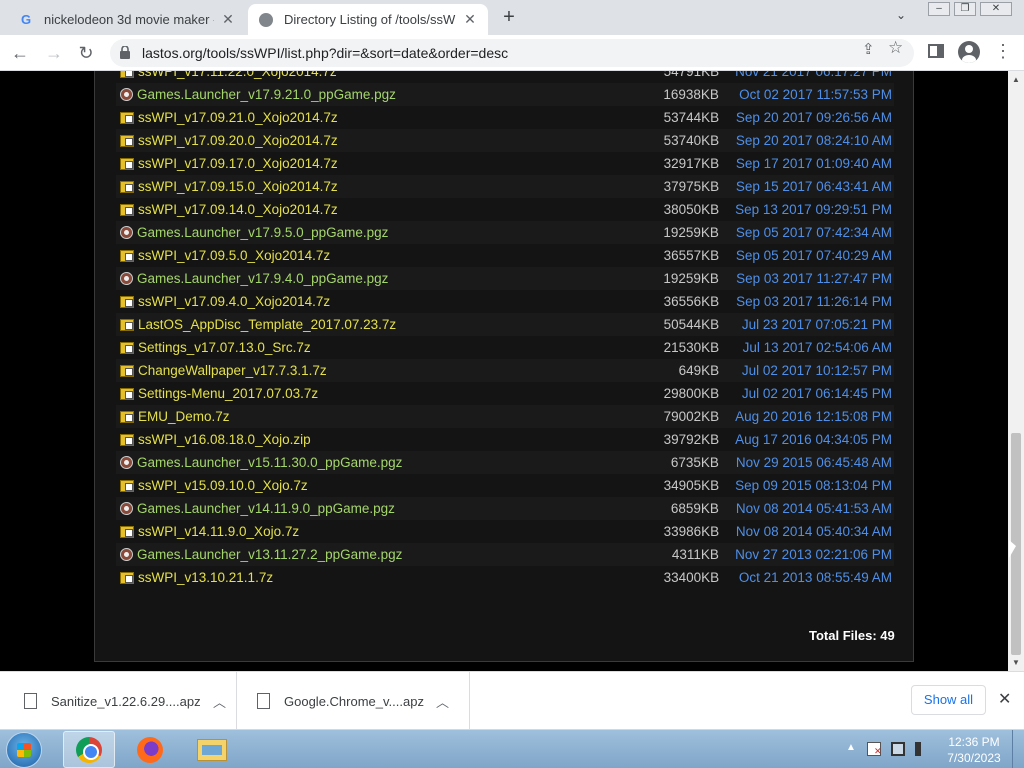  I want to click on file-name-link: ssWPI_v15.09.10.0_Xojo.7z, so click(367, 485).